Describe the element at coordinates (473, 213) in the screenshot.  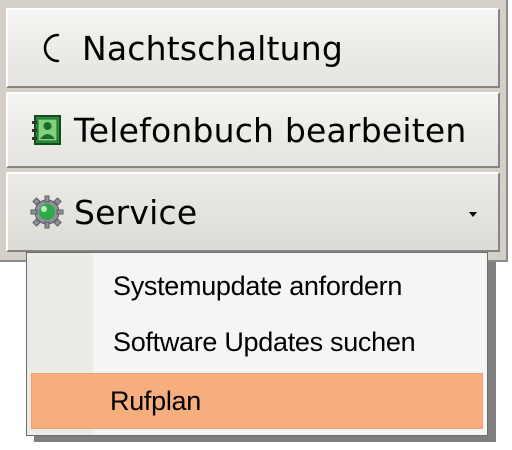
I see `chevron-down-icon` at that location.